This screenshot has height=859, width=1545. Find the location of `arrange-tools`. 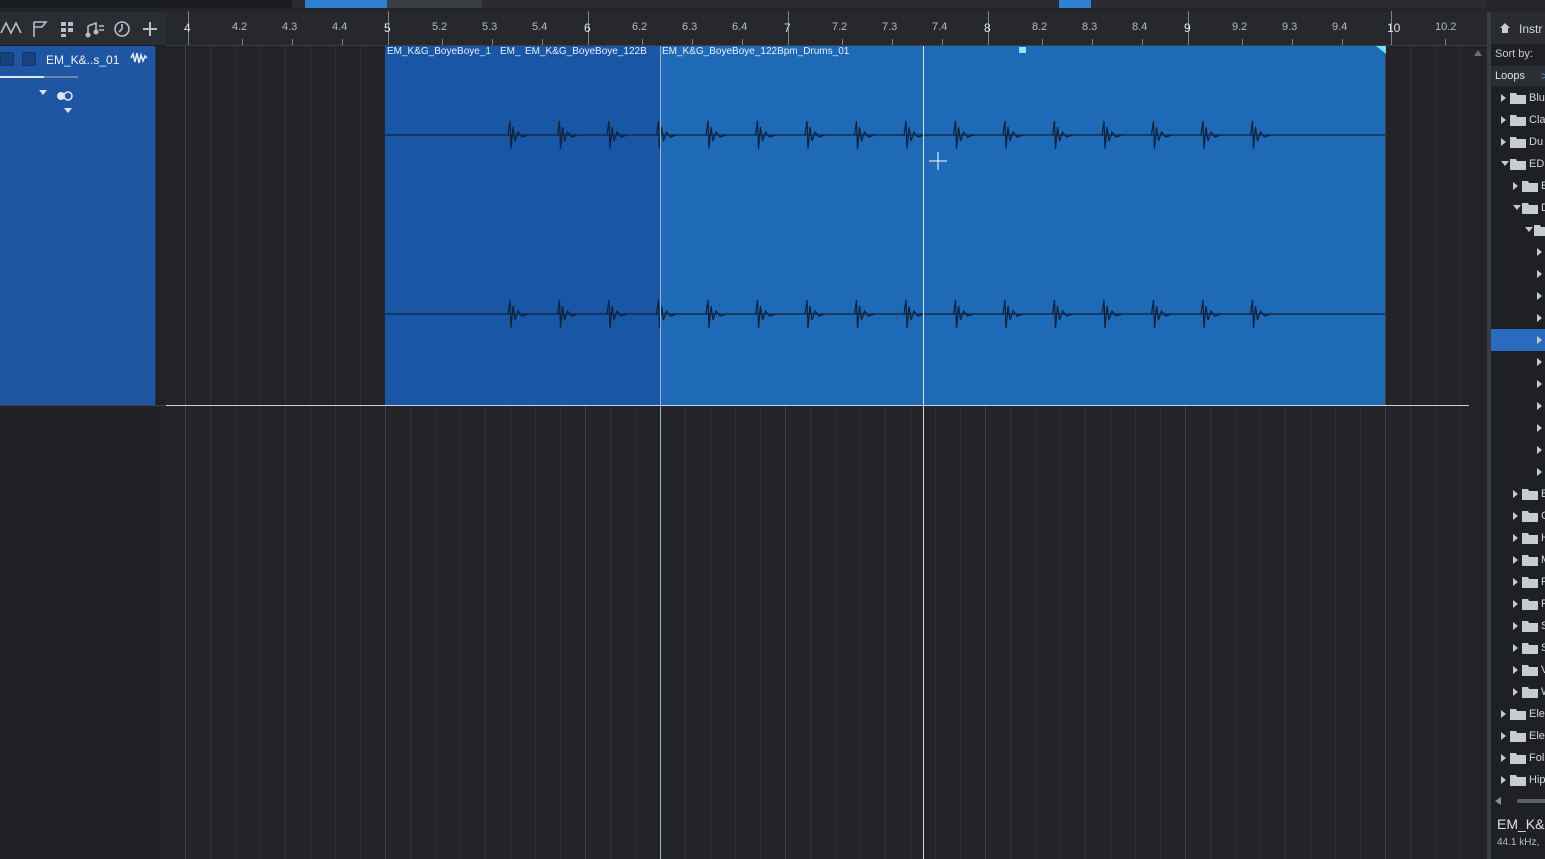

arrange-tools is located at coordinates (83, 29).